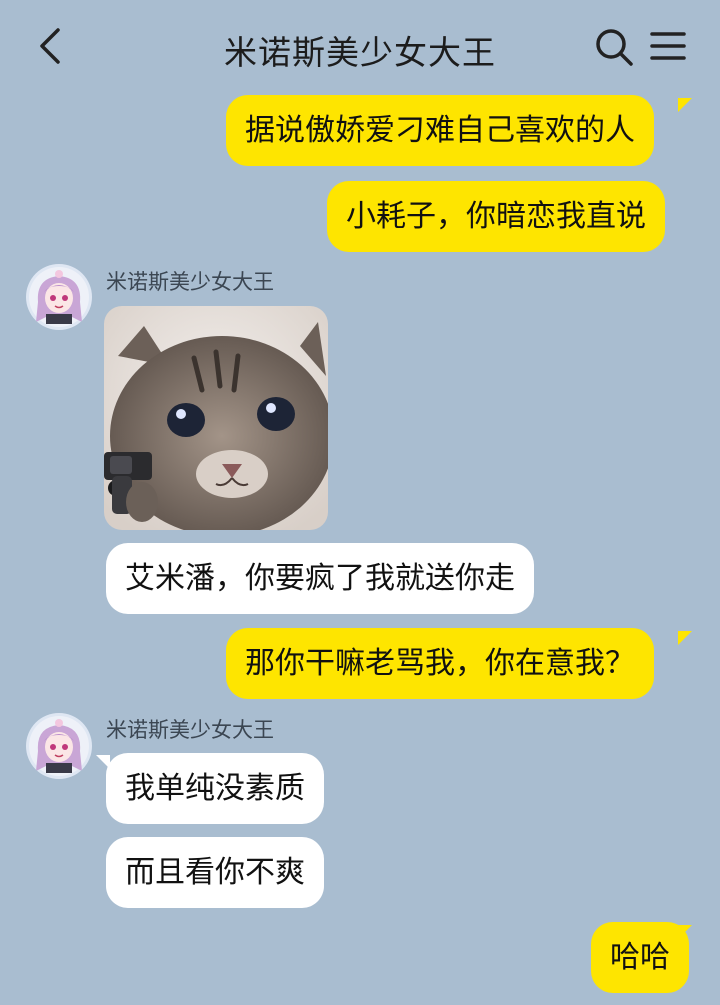  I want to click on message-text: 我单纯没素质, so click(215, 788).